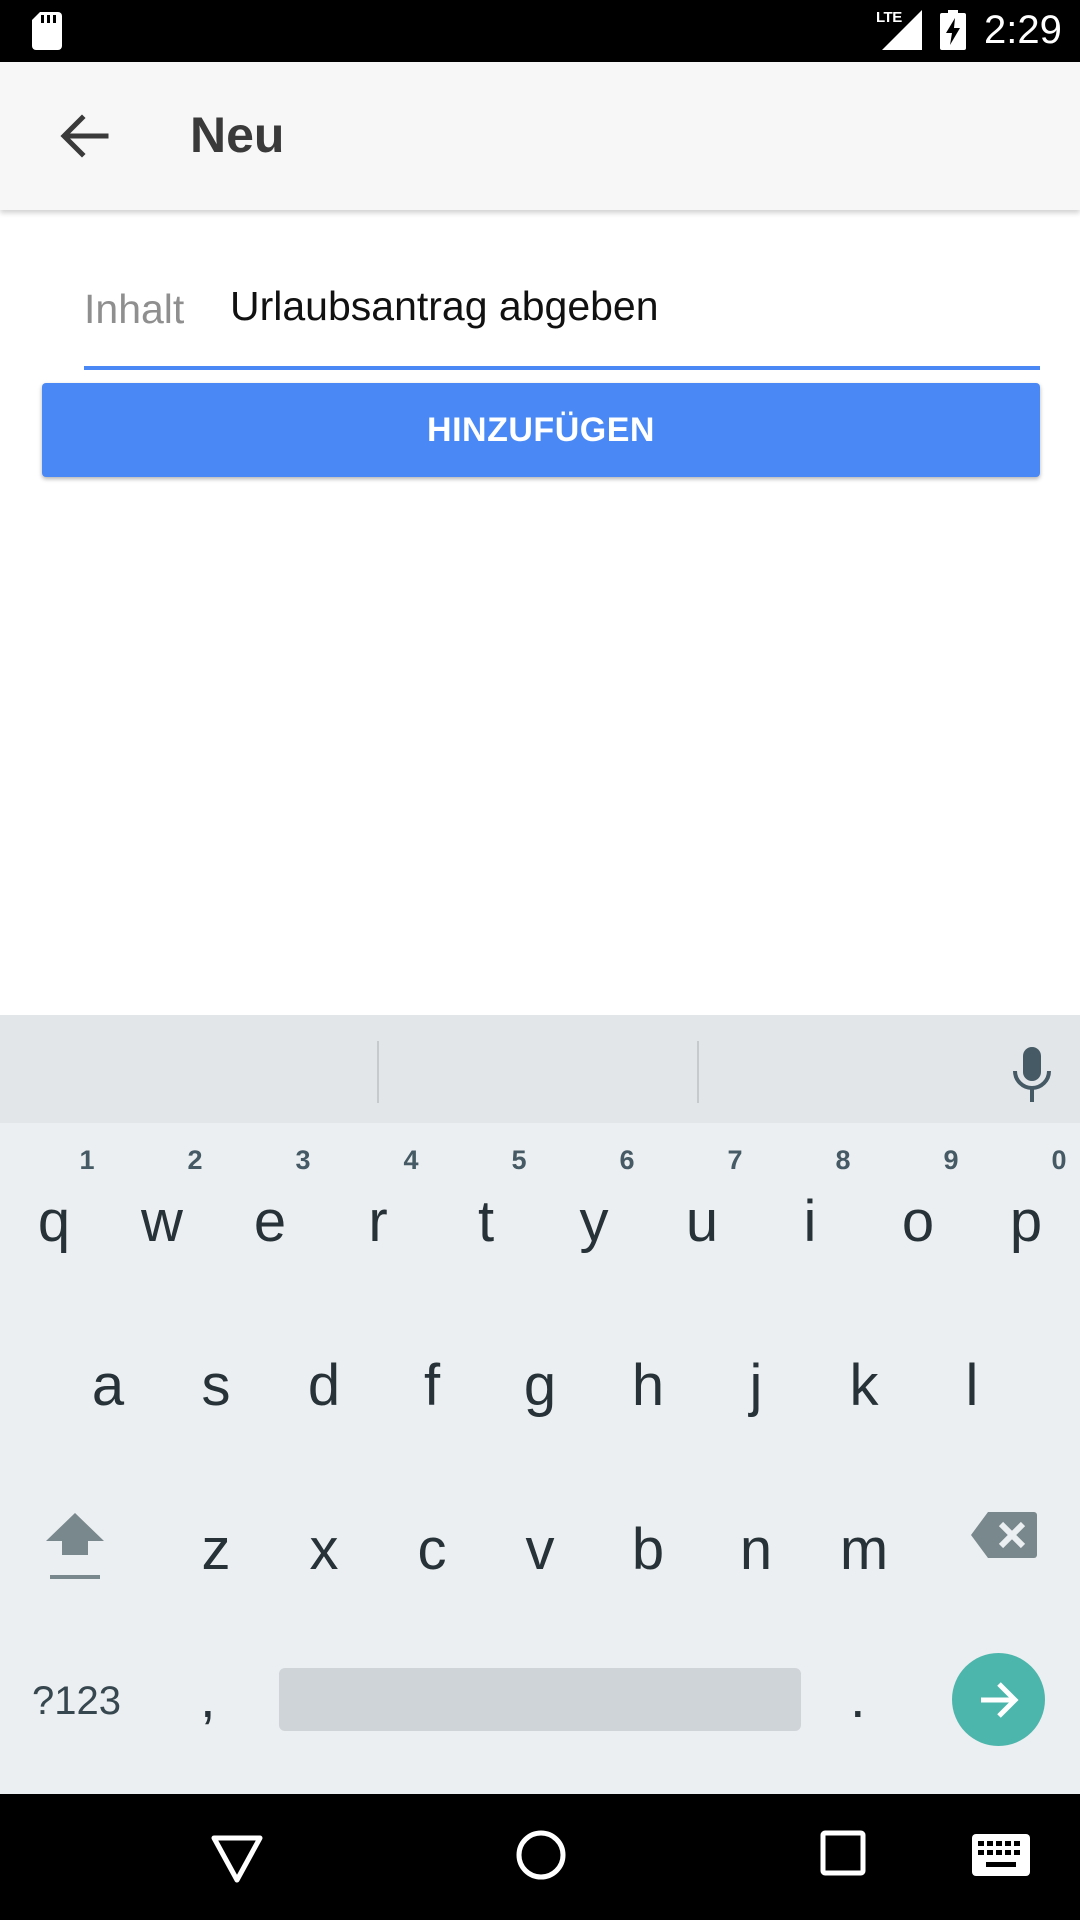 Image resolution: width=1080 pixels, height=1920 pixels. I want to click on key-hint: 9, so click(951, 1160).